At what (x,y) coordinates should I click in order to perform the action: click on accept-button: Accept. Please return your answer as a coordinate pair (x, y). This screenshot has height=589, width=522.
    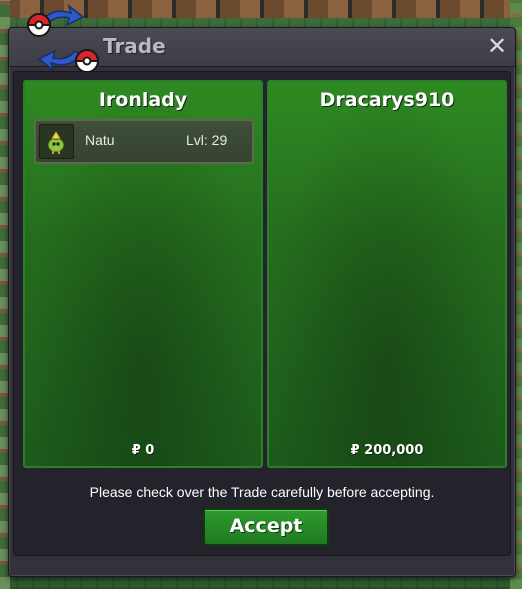
    Looking at the image, I should click on (266, 527).